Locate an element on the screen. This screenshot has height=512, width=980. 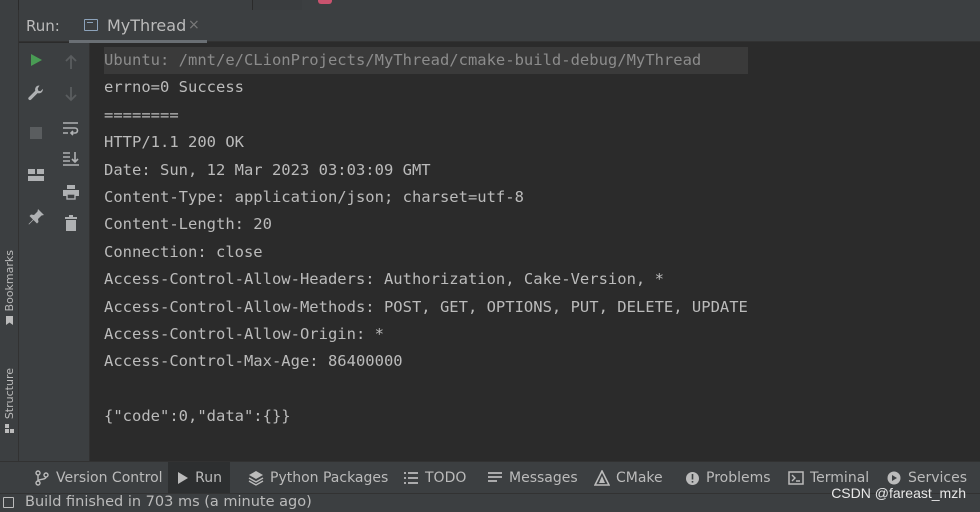
tab-cmake: CMake is located at coordinates (628, 478).